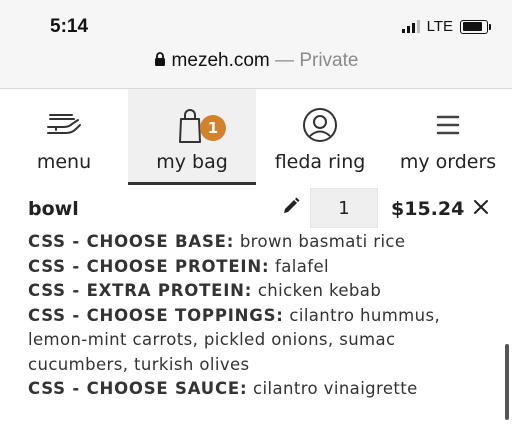  Describe the element at coordinates (344, 208) in the screenshot. I see `quantity-field: 1` at that location.